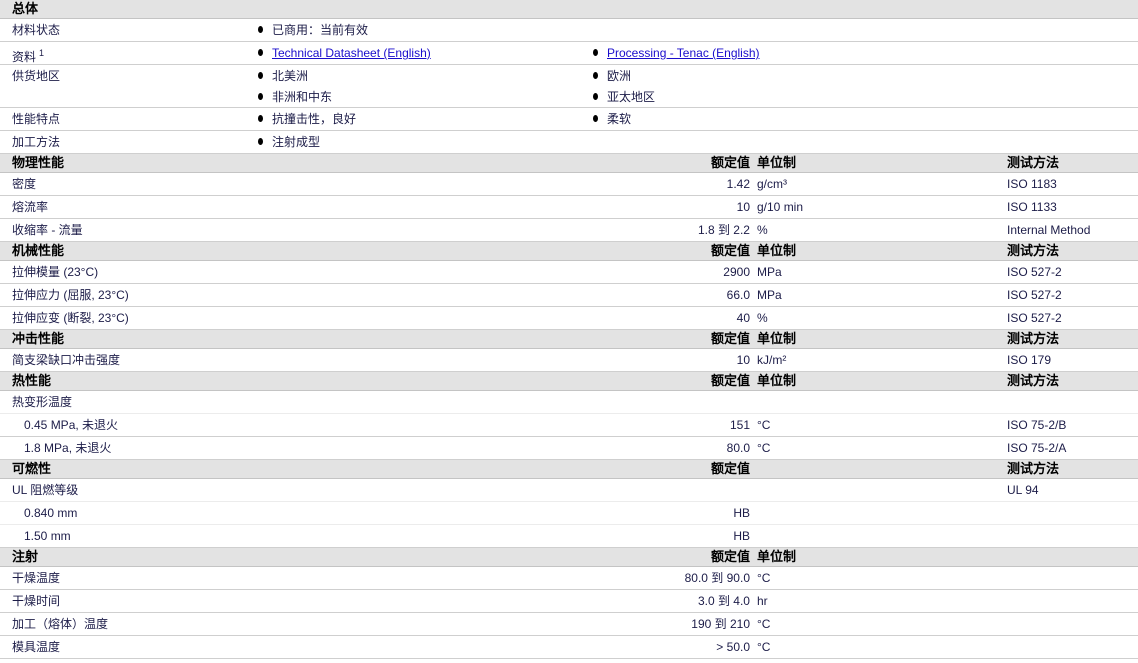 The image size is (1138, 663). Describe the element at coordinates (68, 448) in the screenshot. I see `property-label: 1.8 MPa, 未退火` at that location.